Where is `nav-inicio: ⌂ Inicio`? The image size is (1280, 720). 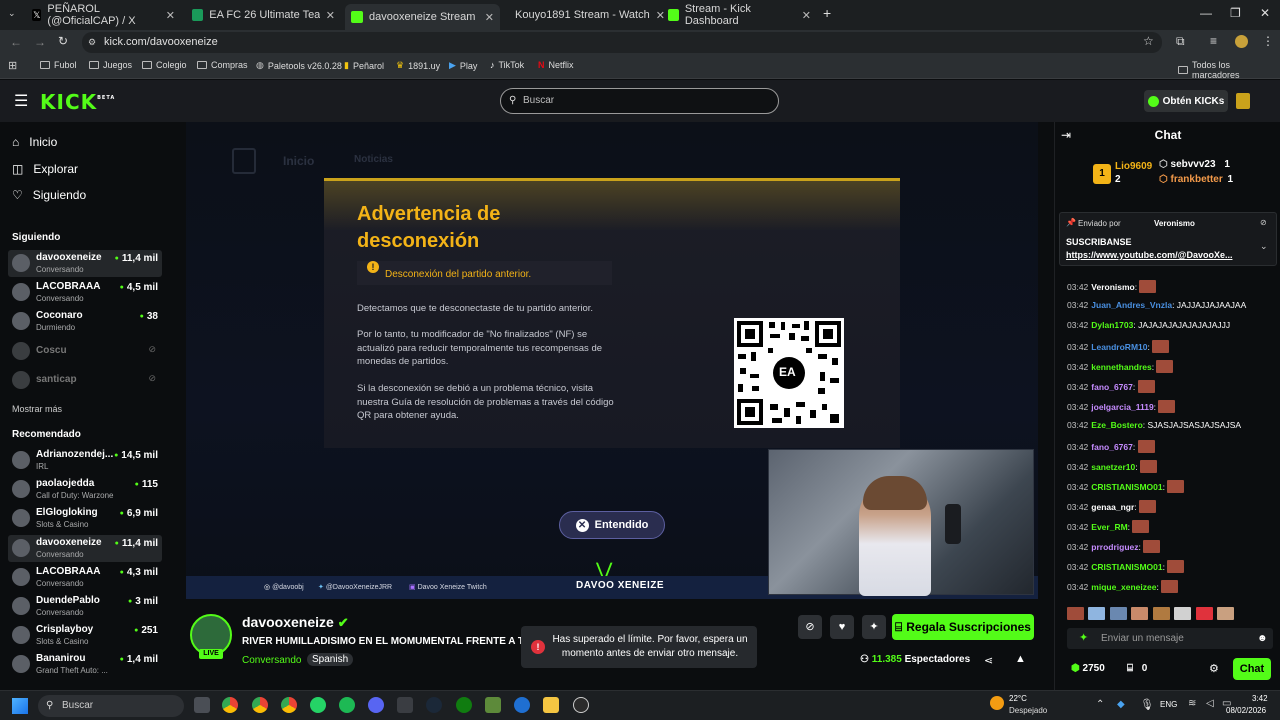 nav-inicio: ⌂ Inicio is located at coordinates (34, 142).